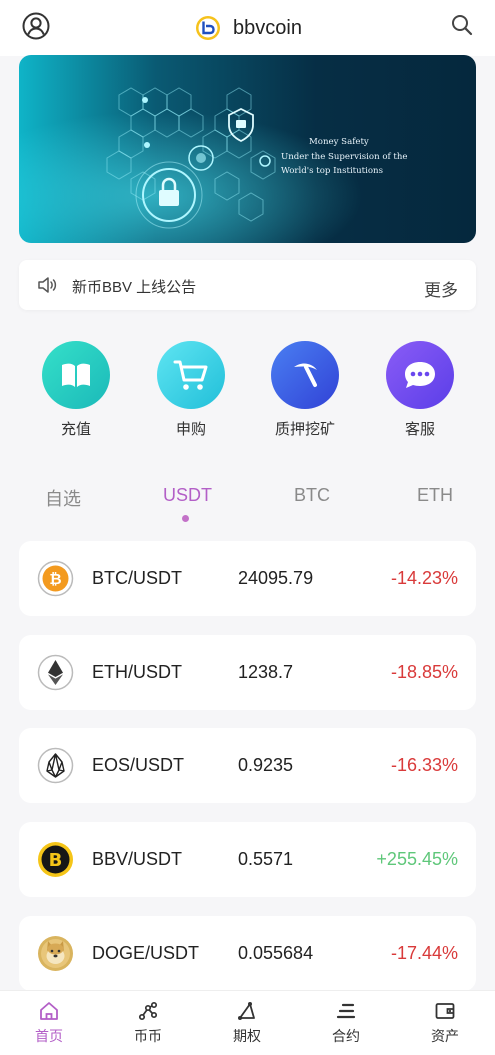 Image resolution: width=495 pixels, height=1055 pixels. I want to click on pair-change: +255.45%, so click(417, 859).